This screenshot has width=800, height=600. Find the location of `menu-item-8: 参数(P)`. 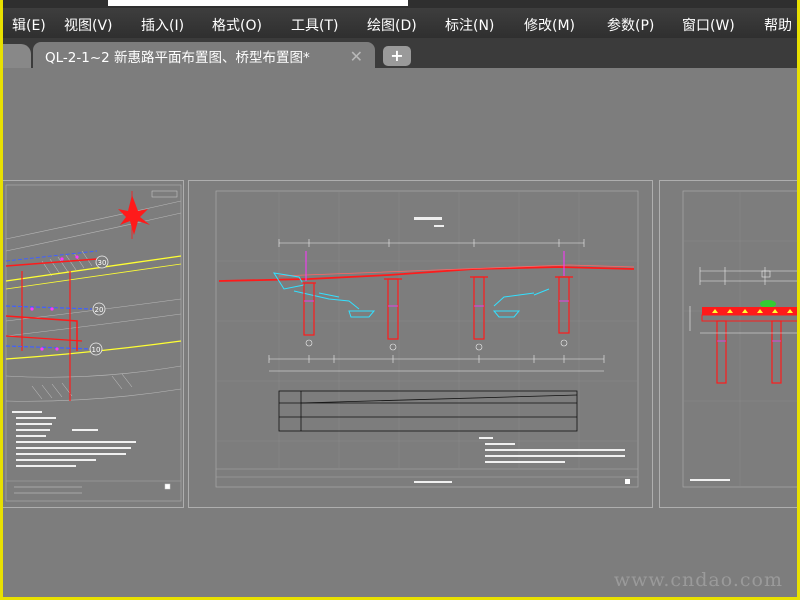

menu-item-8: 参数(P) is located at coordinates (630, 25).